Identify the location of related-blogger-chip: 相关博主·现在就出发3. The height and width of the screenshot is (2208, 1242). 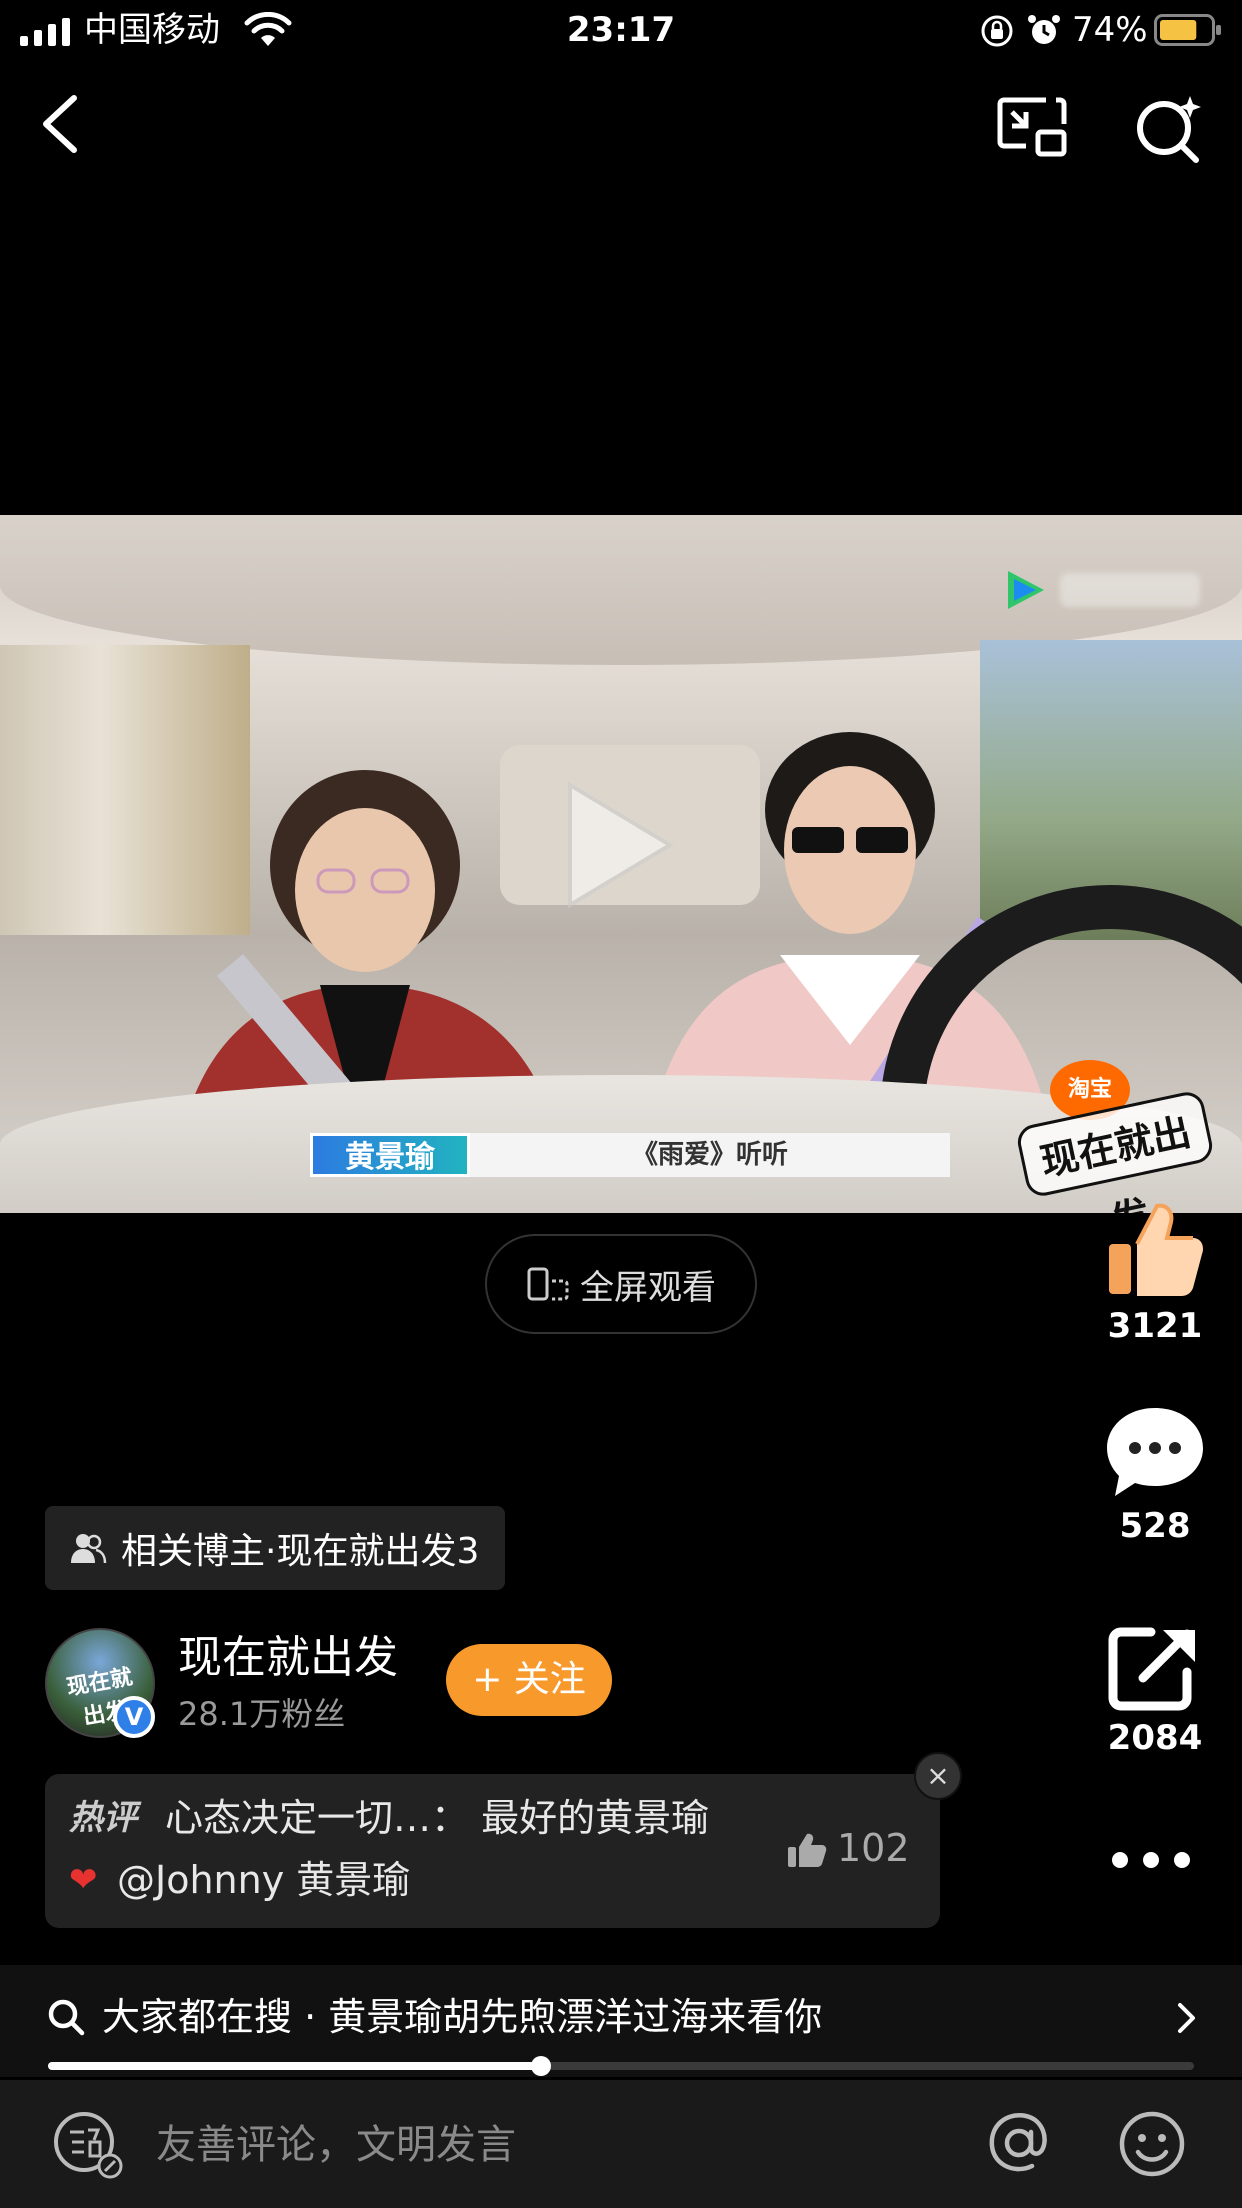
(275, 1548).